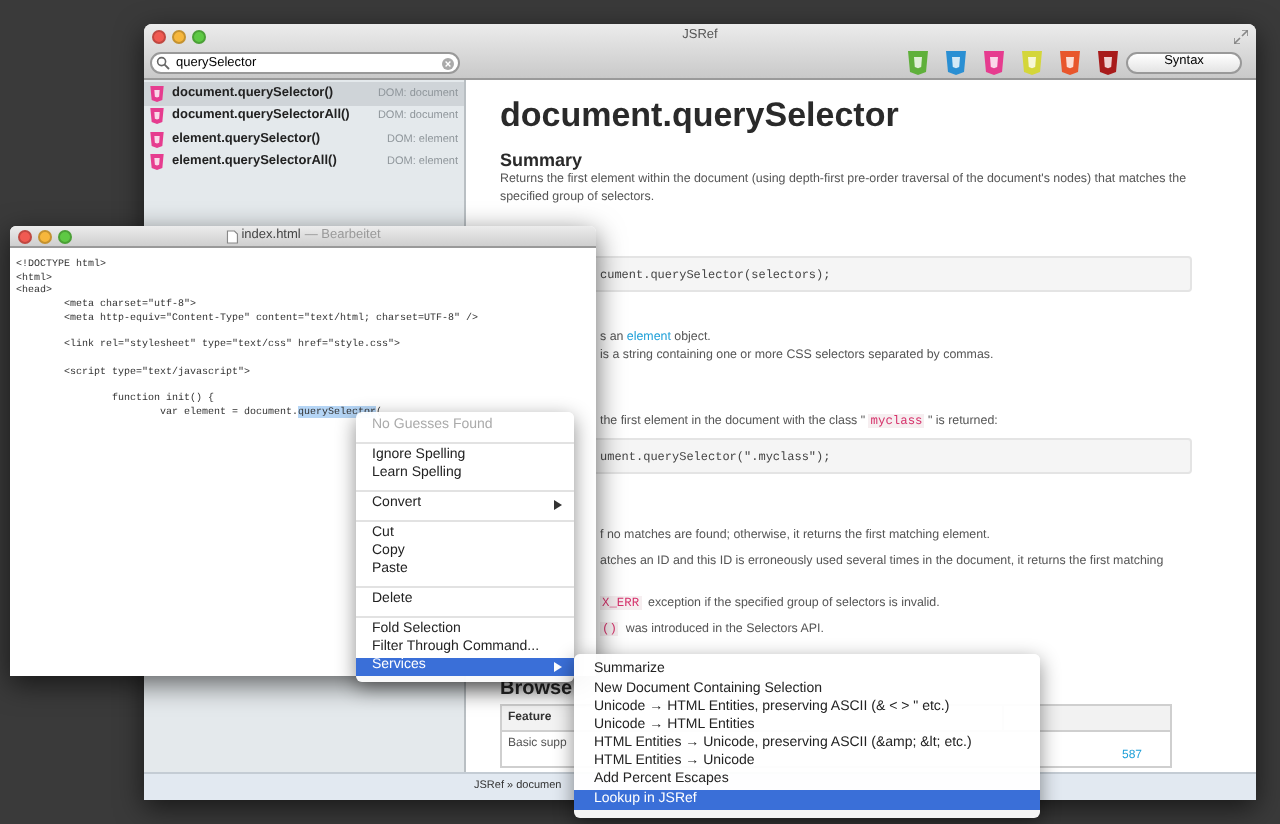 The width and height of the screenshot is (1280, 824). I want to click on search-icon, so click(163, 63).